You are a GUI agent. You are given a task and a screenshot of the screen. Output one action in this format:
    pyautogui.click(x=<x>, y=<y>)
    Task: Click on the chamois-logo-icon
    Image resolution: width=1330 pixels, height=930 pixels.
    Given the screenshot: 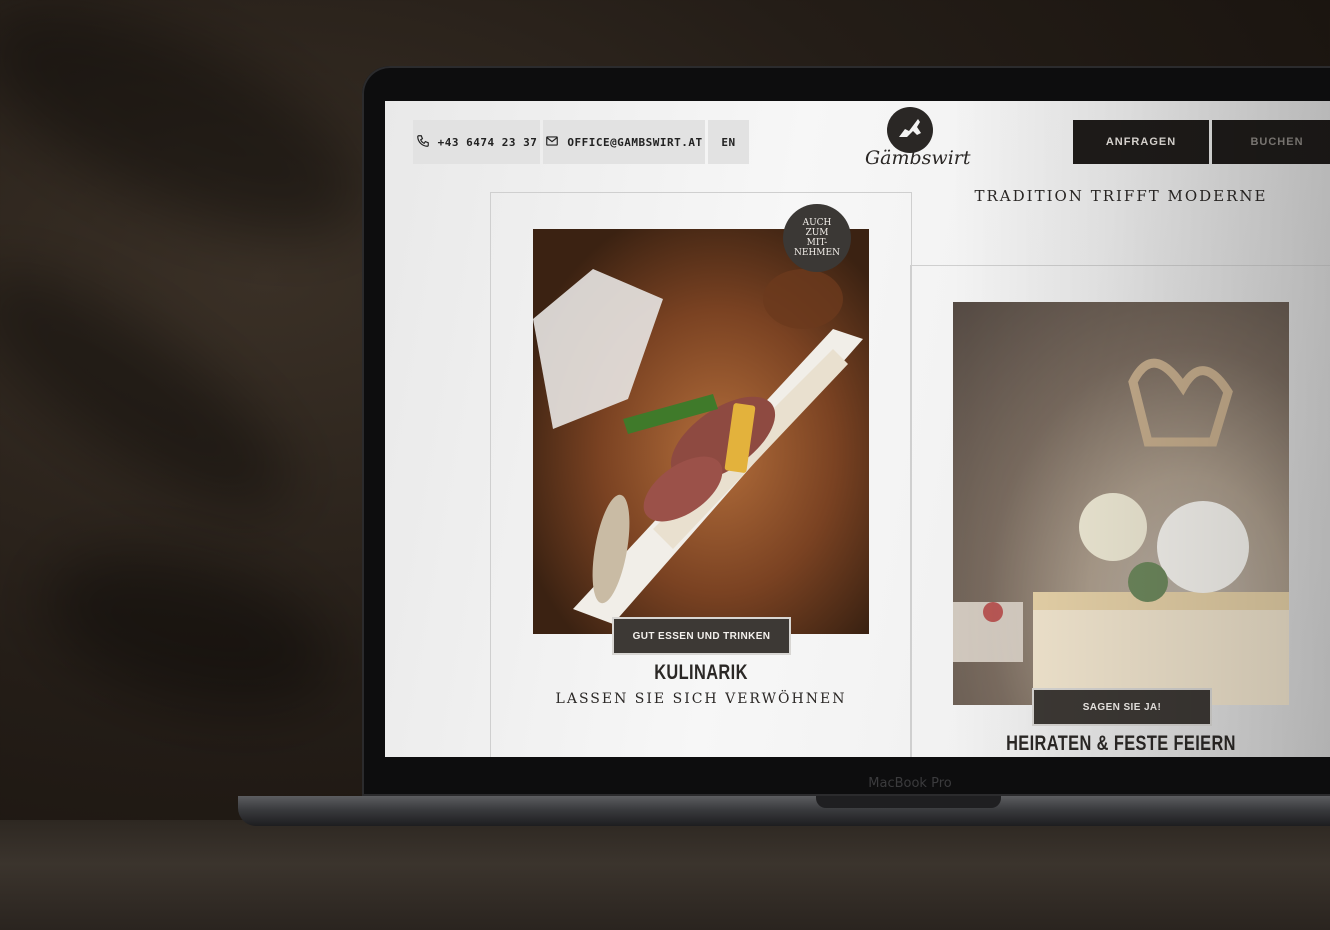 What is the action you would take?
    pyautogui.click(x=910, y=130)
    